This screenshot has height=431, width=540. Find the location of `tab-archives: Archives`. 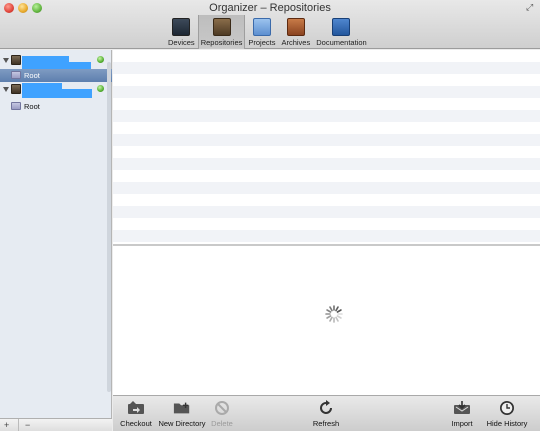

tab-archives: Archives is located at coordinates (295, 32).